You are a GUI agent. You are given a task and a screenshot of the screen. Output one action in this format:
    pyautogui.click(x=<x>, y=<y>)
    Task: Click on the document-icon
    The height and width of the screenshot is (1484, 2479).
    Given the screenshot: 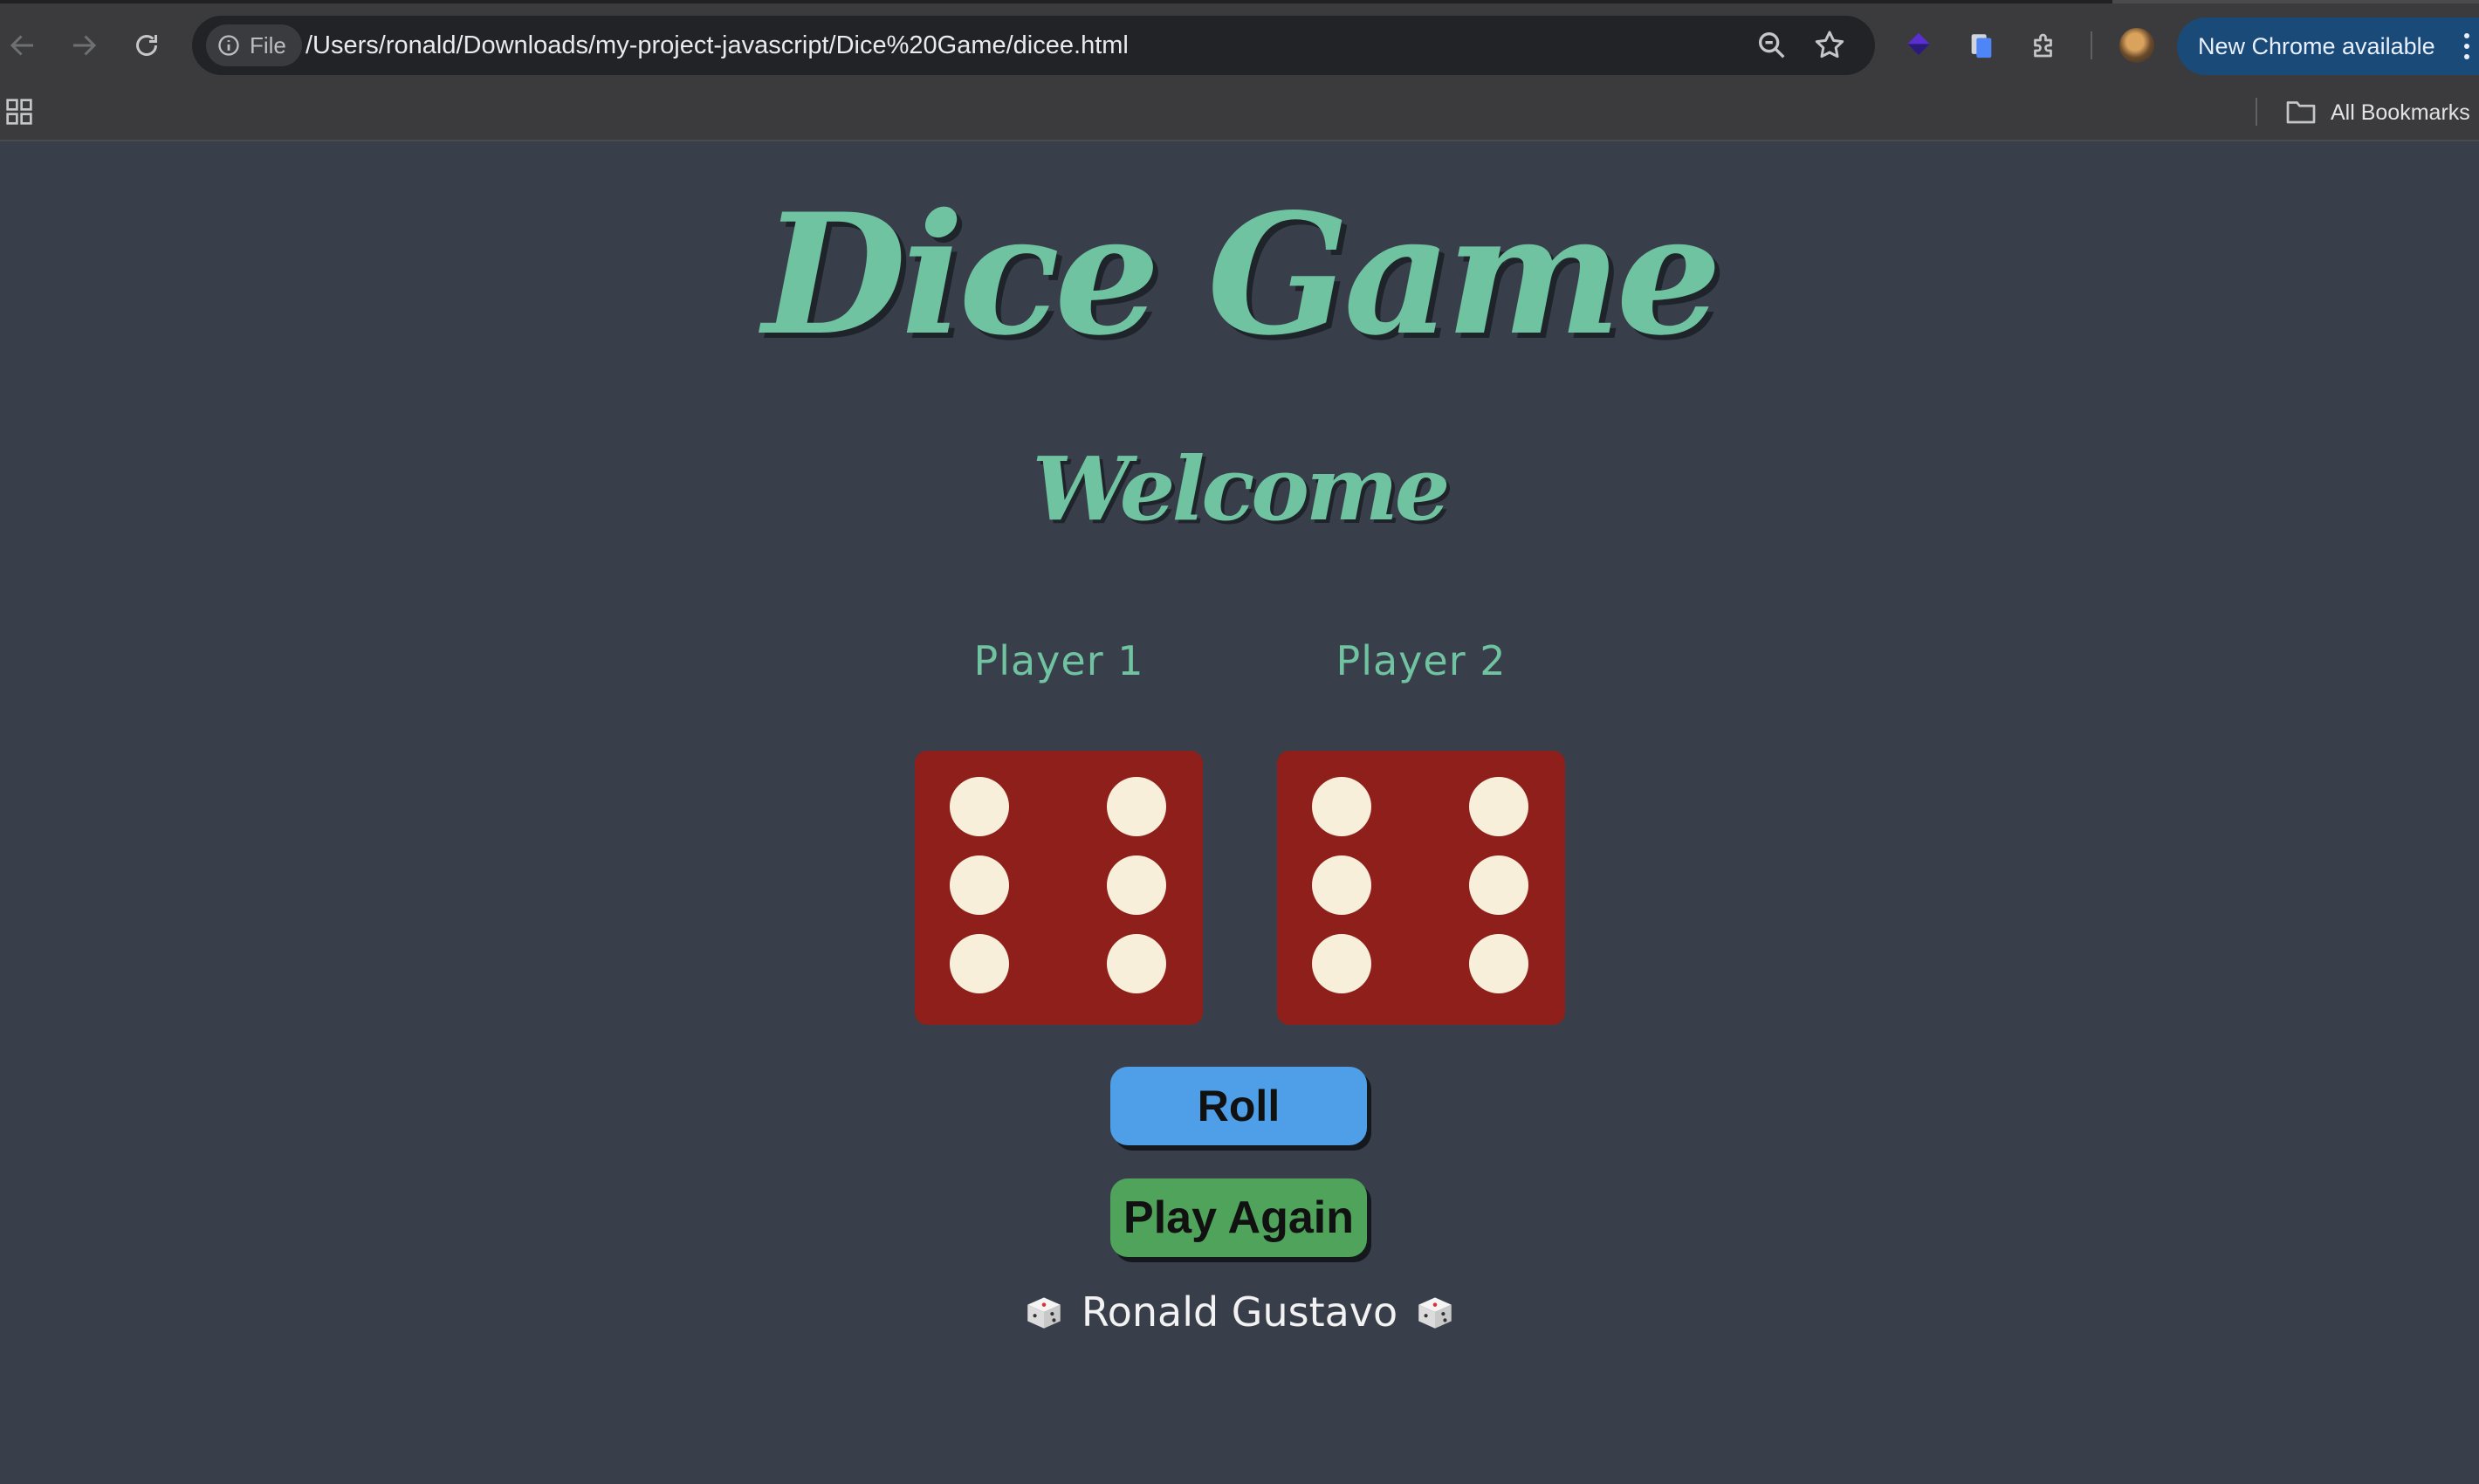 What is the action you would take?
    pyautogui.click(x=1982, y=46)
    